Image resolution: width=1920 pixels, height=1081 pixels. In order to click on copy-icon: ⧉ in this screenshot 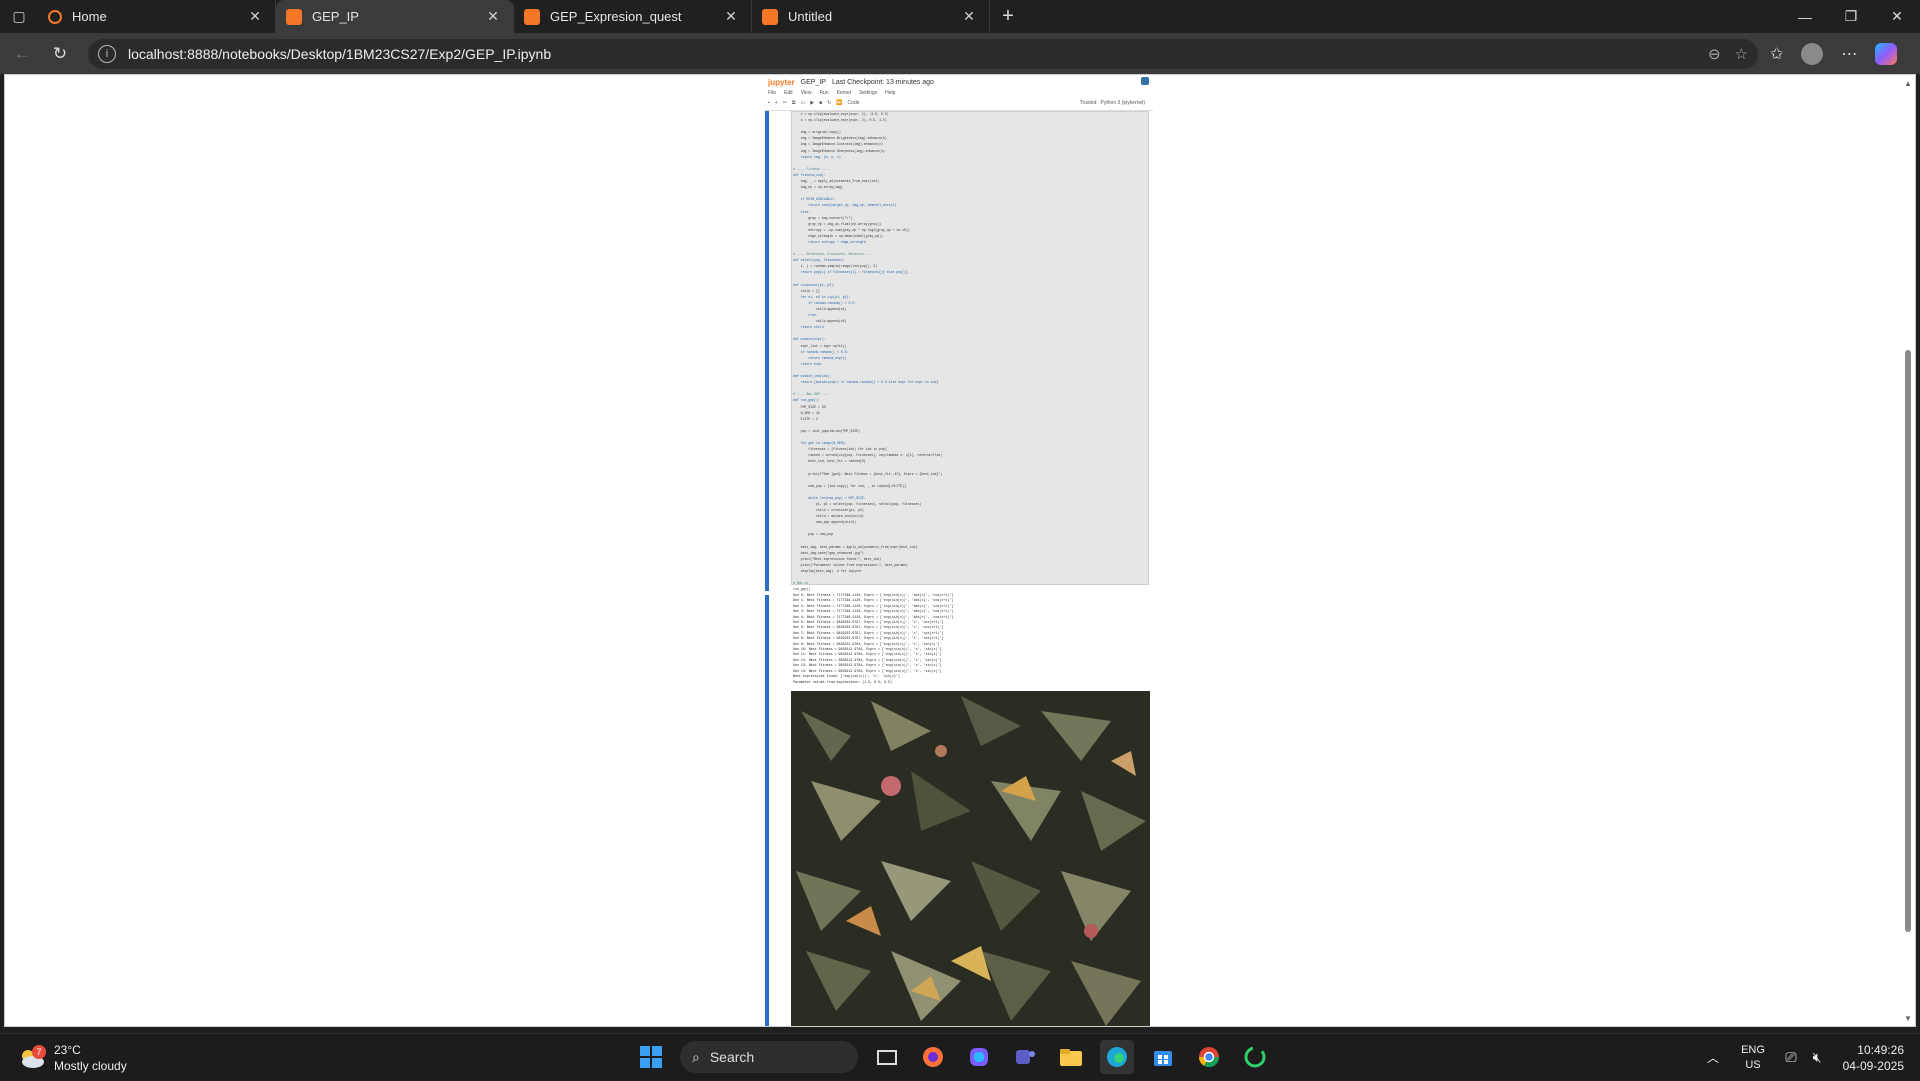, I will do `click(794, 103)`.